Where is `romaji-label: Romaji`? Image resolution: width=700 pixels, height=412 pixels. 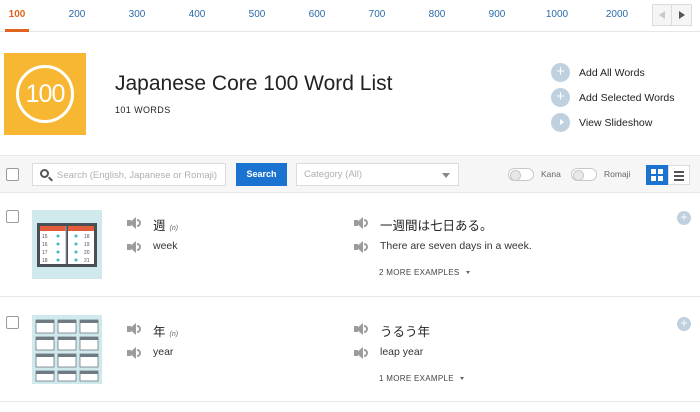 romaji-label: Romaji is located at coordinates (617, 174).